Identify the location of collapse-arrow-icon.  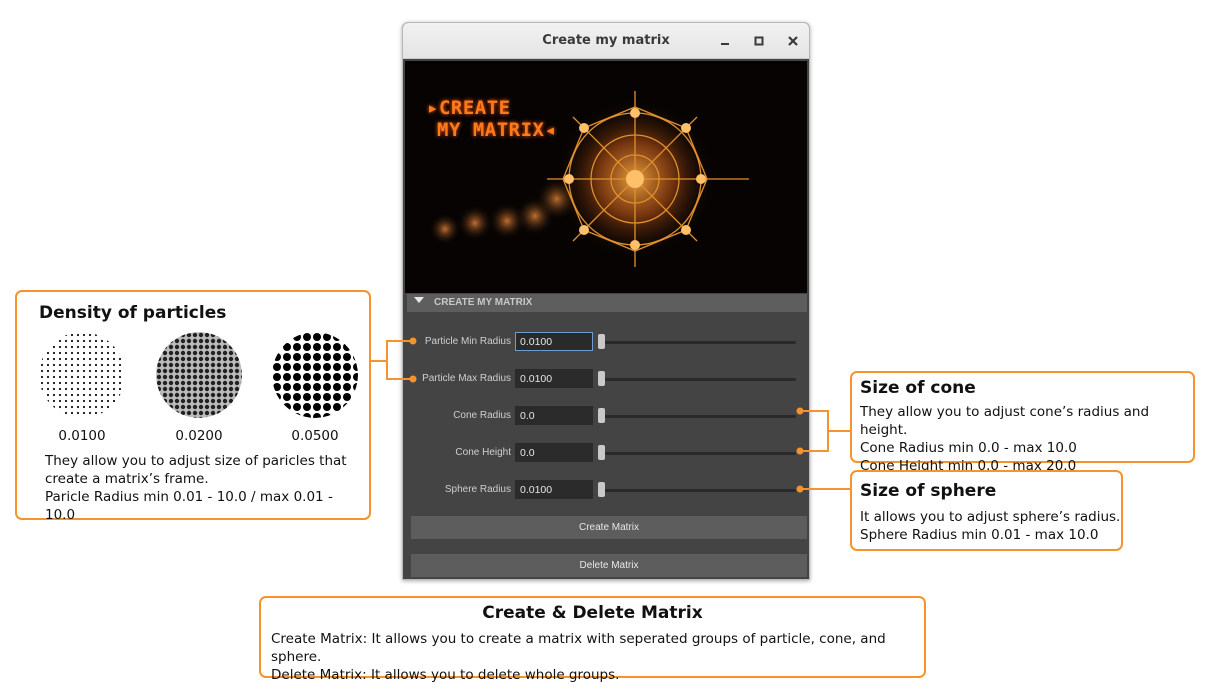
(419, 300).